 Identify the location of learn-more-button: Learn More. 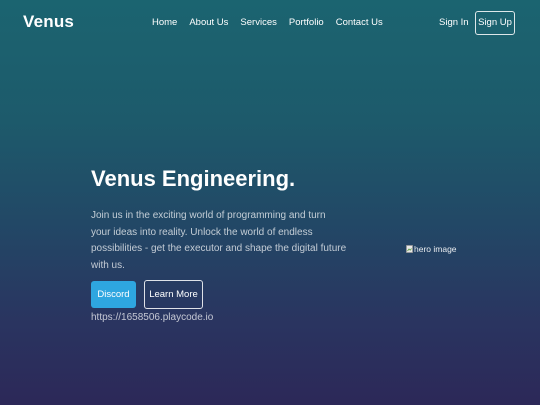
(173, 294).